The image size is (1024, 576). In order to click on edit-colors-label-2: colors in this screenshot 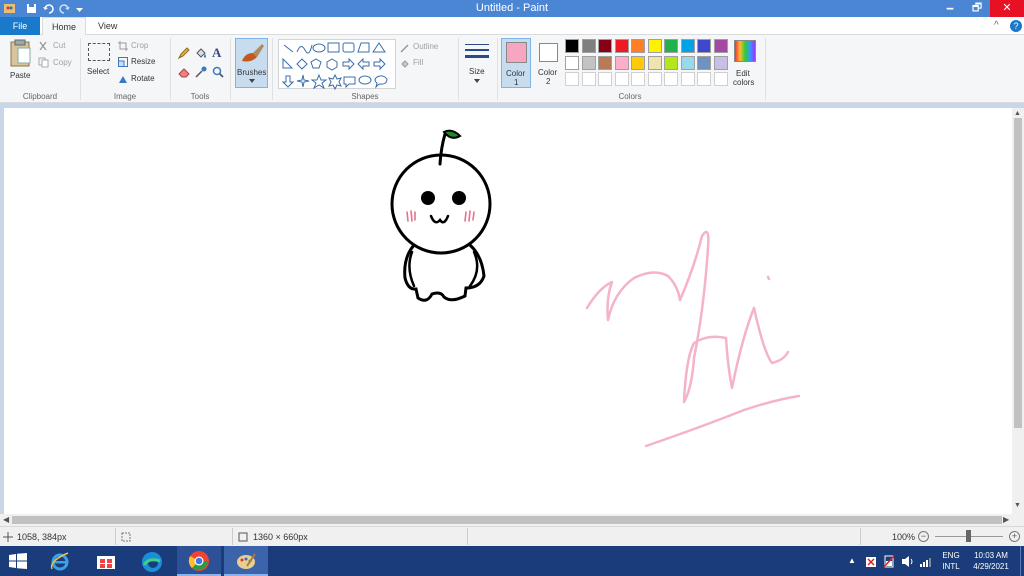, I will do `click(744, 82)`.